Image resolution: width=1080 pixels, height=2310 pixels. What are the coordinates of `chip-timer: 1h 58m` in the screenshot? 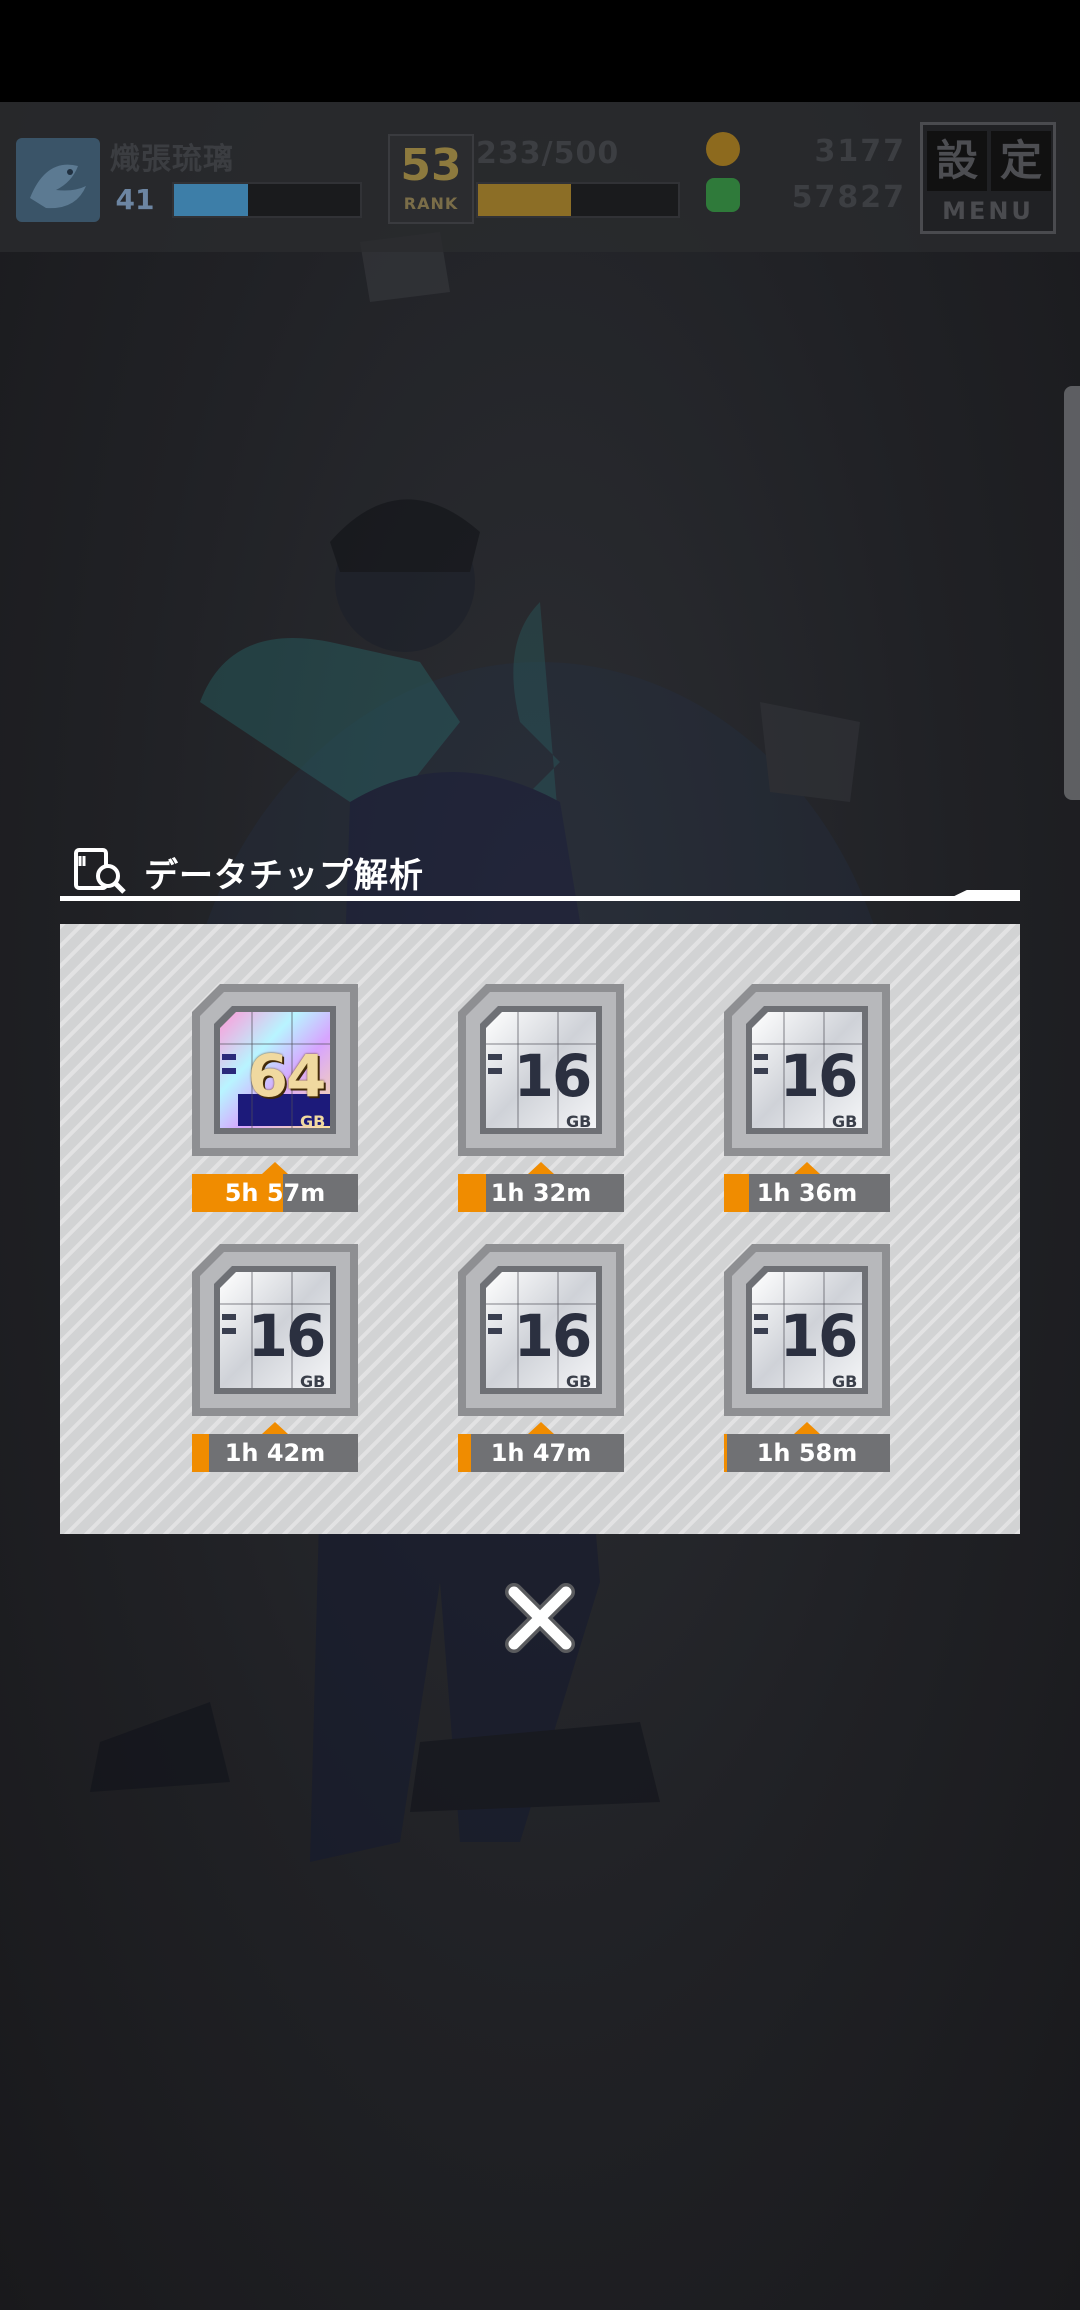 It's located at (807, 1453).